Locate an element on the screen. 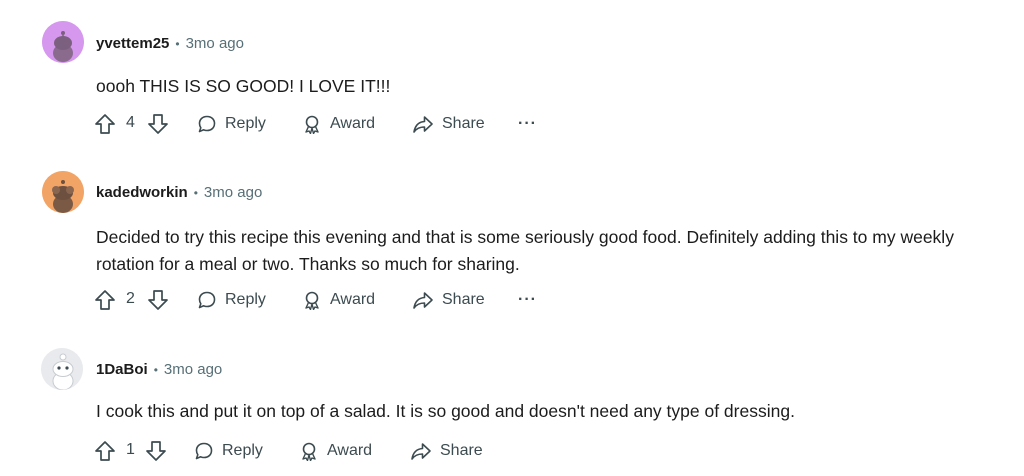 The image size is (1024, 476). action-bar: 2 Reply Award Share ··· is located at coordinates (324, 300).